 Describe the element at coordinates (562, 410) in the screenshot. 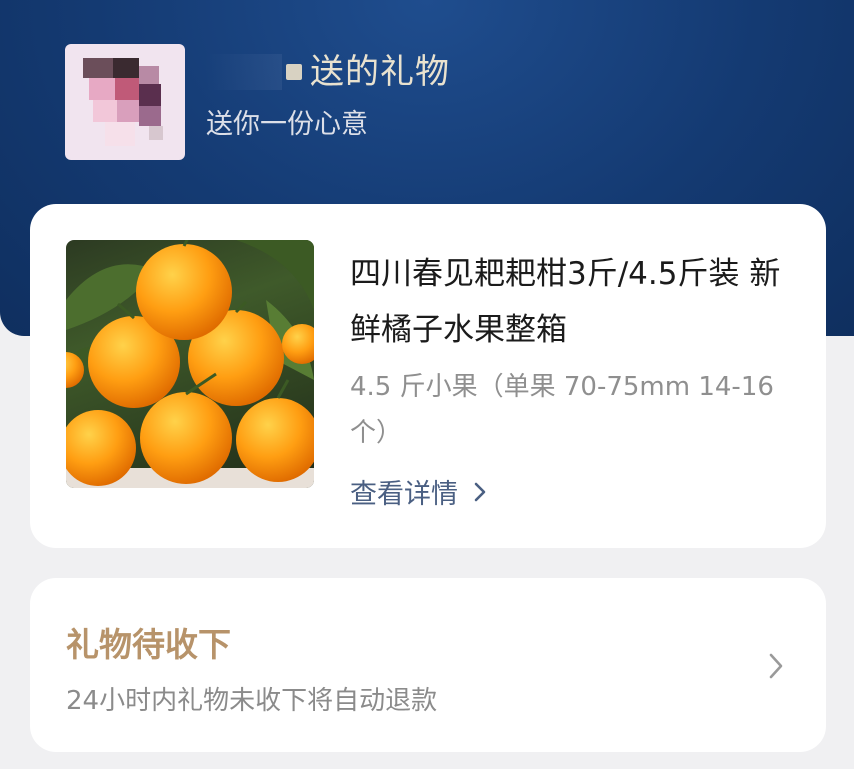

I see `product-spec: 4.5 斤小果（单果 70-75mm 14-16个）` at that location.